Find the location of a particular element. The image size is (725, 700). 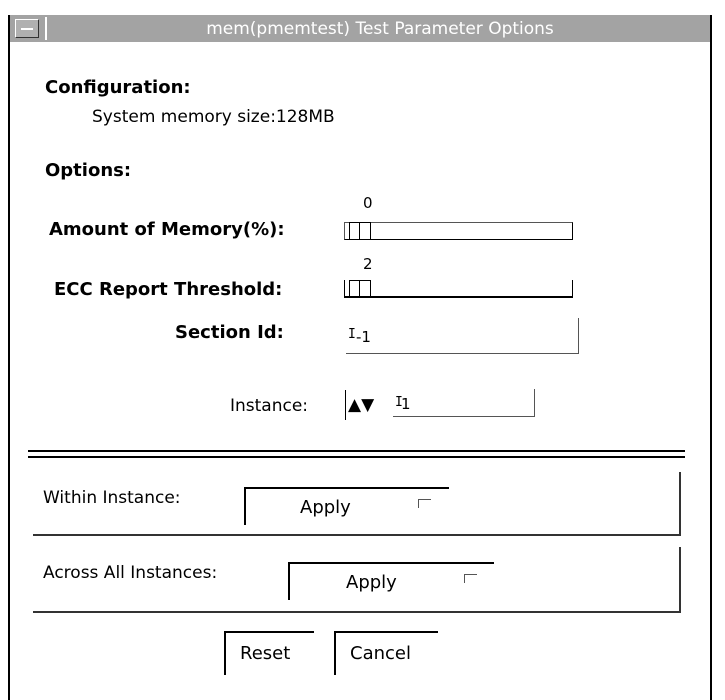

instance-value: 1 is located at coordinates (406, 404).